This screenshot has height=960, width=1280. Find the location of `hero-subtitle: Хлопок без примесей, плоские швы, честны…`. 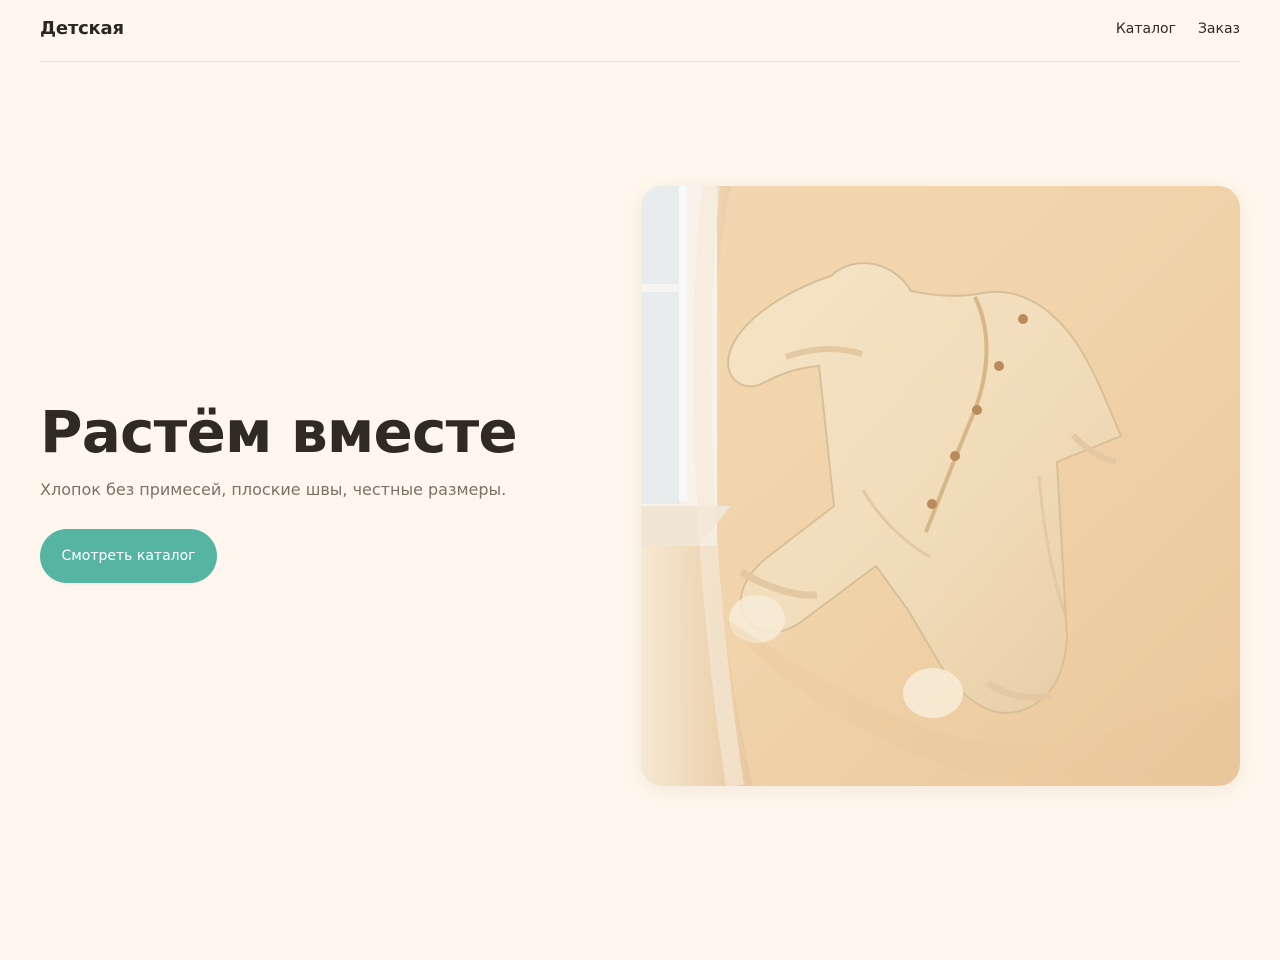

hero-subtitle: Хлопок без примесей, плоские швы, честны… is located at coordinates (273, 489).